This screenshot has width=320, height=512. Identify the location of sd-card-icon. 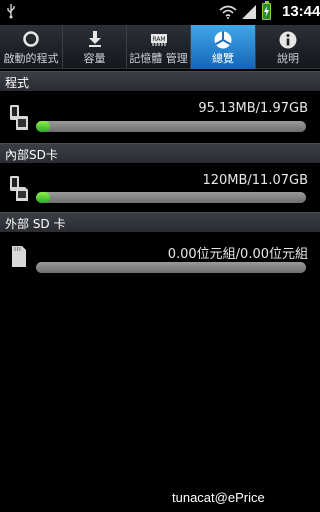
(19, 259).